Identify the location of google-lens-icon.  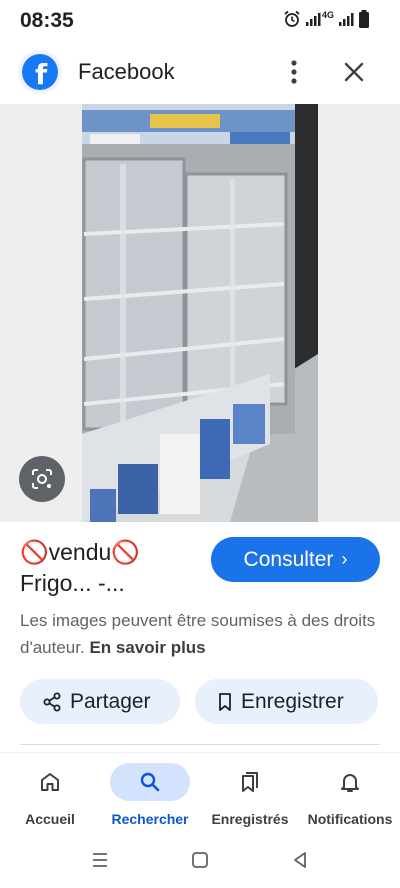
(42, 479).